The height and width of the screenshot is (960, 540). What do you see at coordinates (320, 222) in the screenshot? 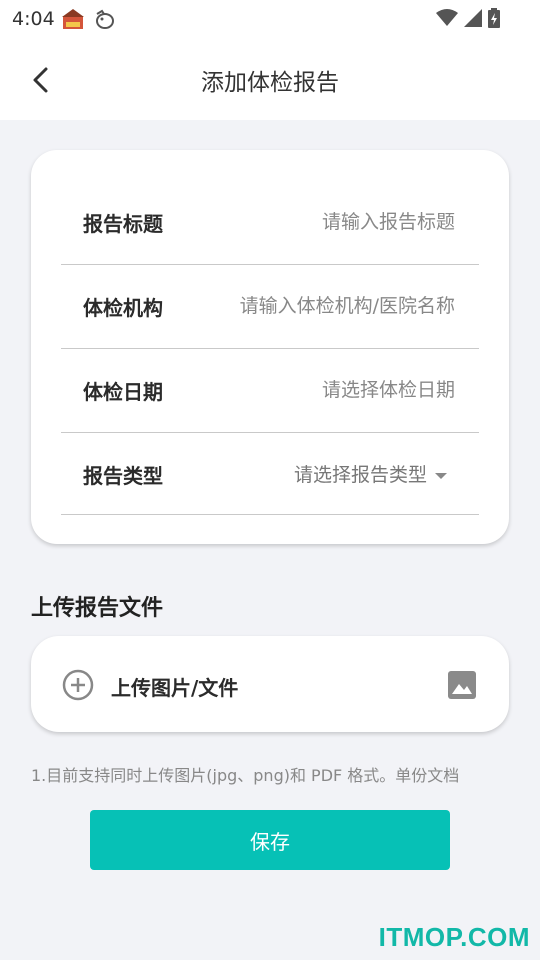
I see `report-title-input` at bounding box center [320, 222].